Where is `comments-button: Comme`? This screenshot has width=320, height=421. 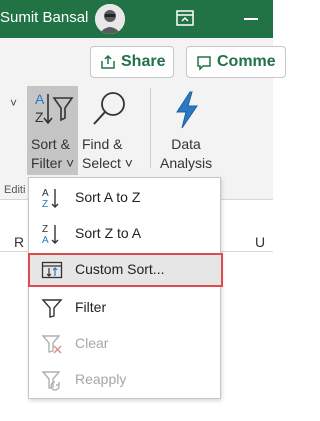 comments-button: Comme is located at coordinates (236, 62).